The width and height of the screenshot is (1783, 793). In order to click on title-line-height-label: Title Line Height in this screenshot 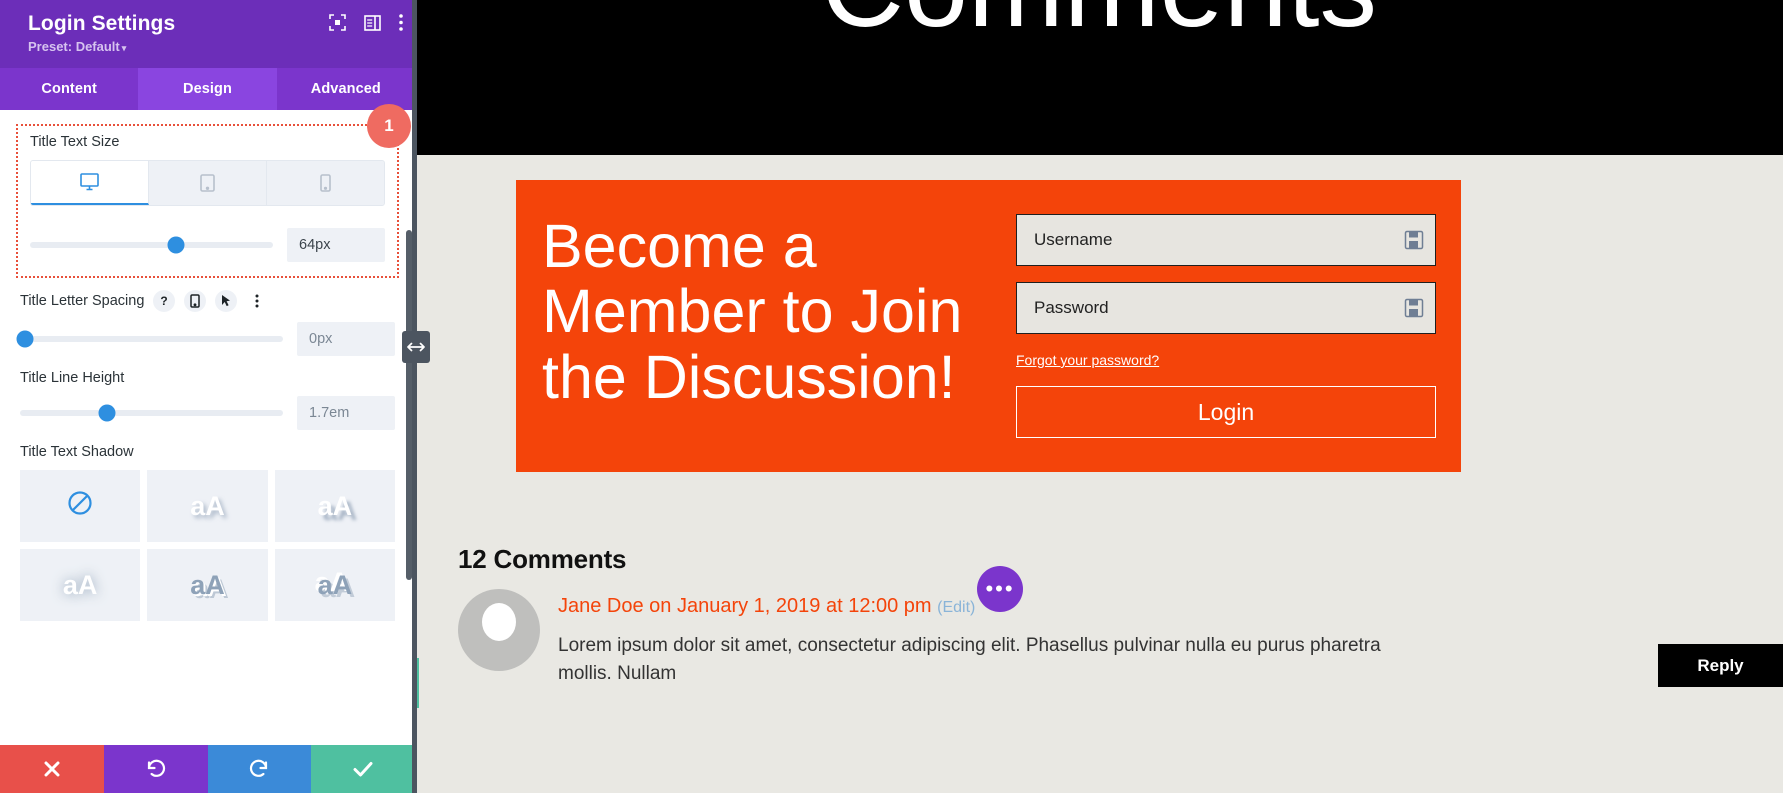, I will do `click(72, 378)`.